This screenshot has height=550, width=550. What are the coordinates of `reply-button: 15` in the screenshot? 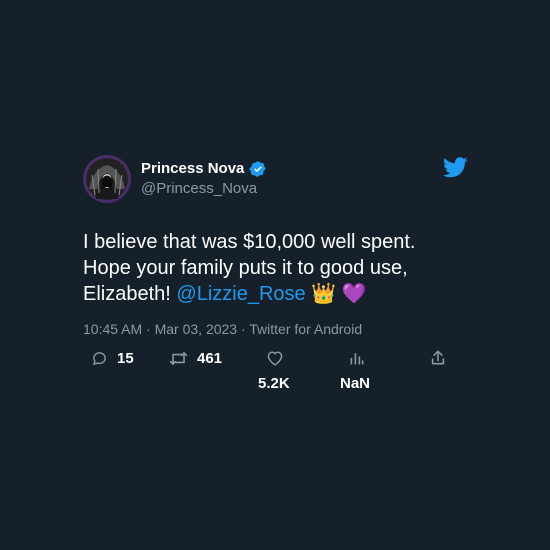 It's located at (112, 358).